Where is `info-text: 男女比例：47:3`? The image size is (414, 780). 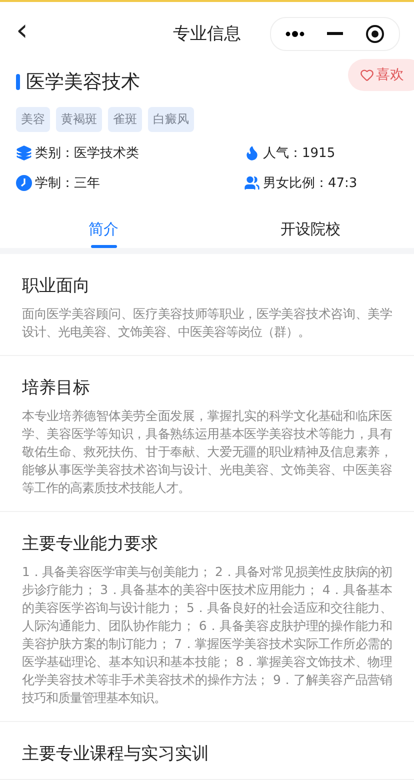 info-text: 男女比例：47:3 is located at coordinates (310, 183).